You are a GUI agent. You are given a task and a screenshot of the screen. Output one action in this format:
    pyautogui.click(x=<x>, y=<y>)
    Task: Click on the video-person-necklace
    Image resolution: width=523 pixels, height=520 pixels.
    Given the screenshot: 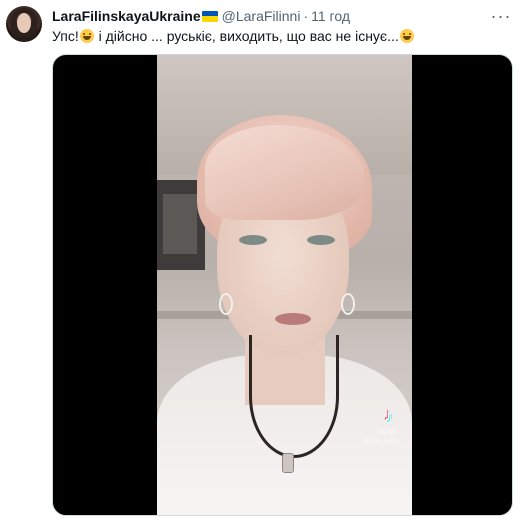 What is the action you would take?
    pyautogui.click(x=294, y=396)
    